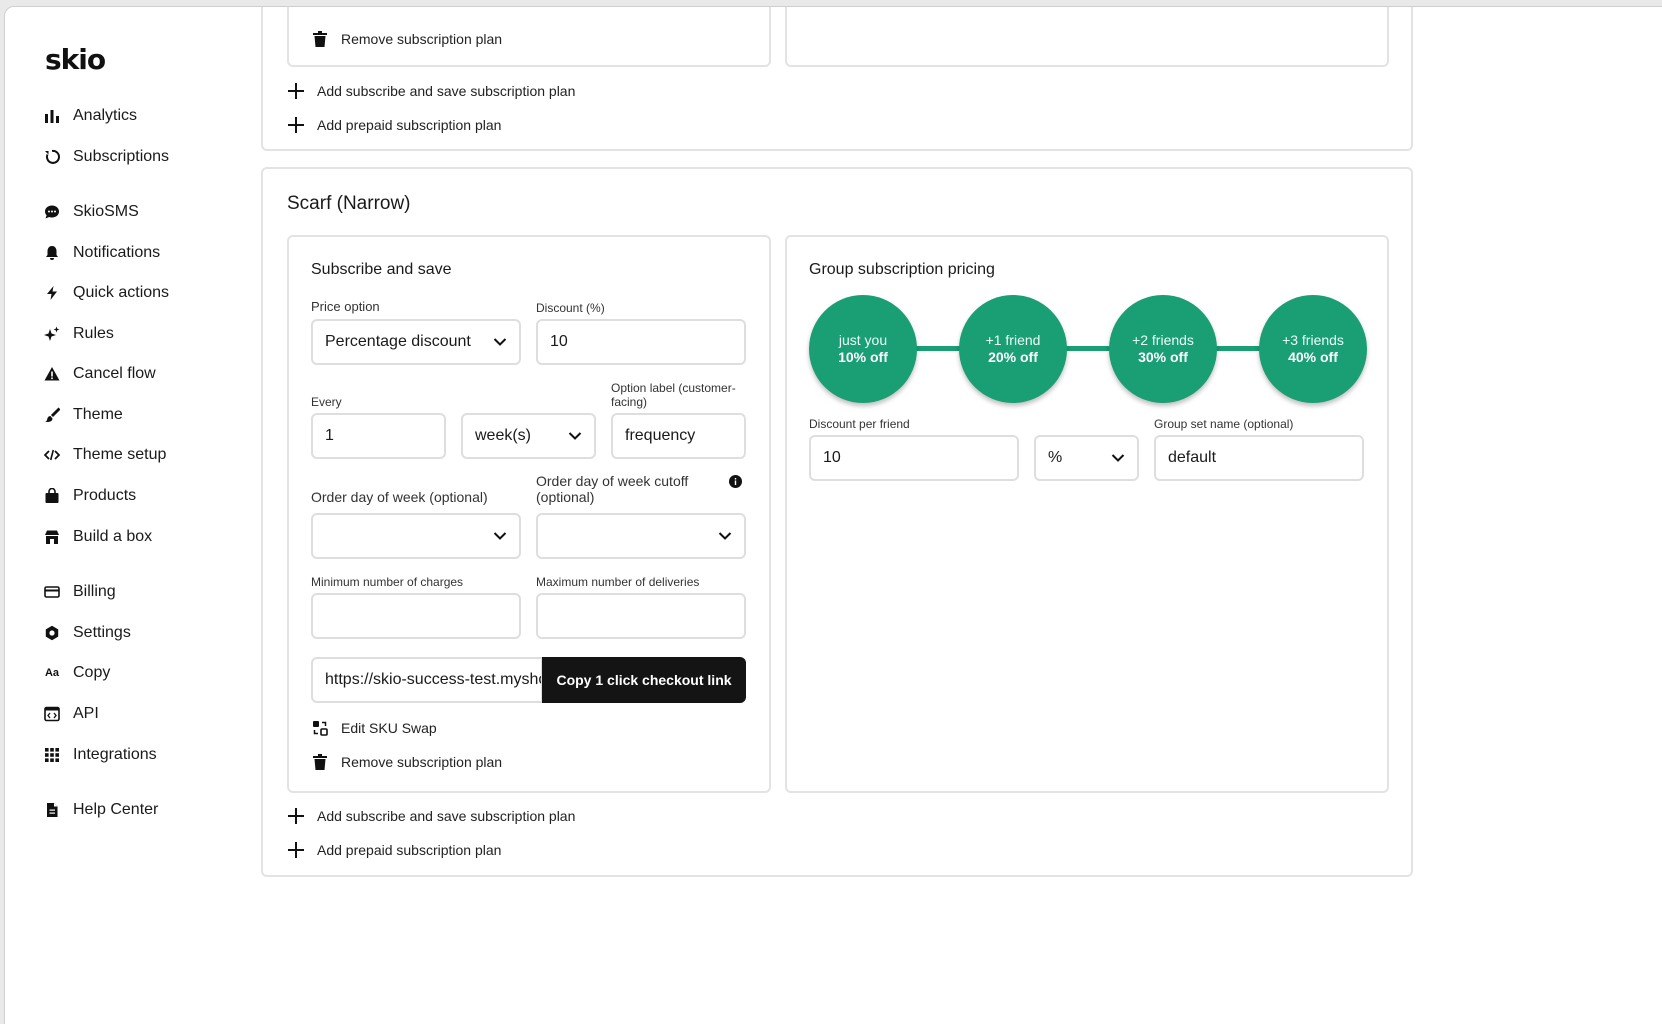 This screenshot has height=1024, width=1662. I want to click on order-day-select, so click(416, 536).